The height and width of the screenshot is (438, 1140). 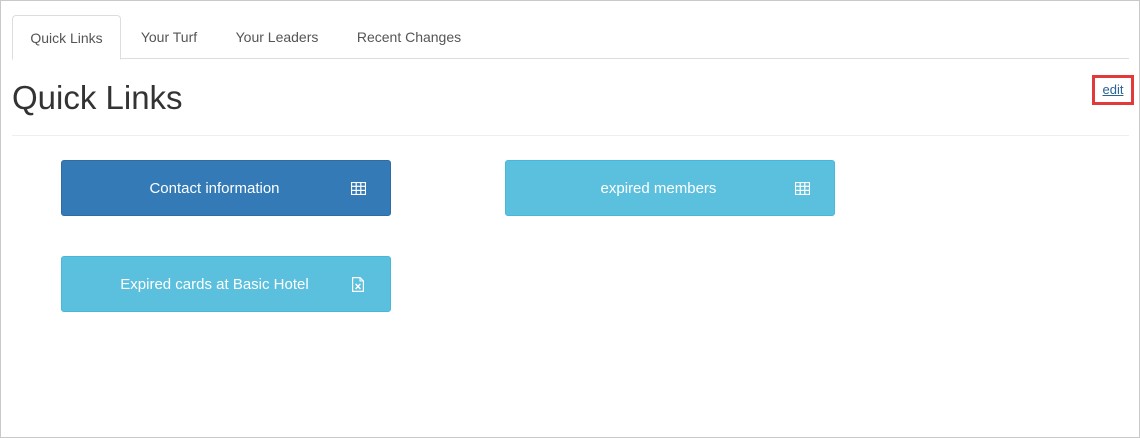 What do you see at coordinates (214, 284) in the screenshot?
I see `button-label: Expired cards at Basic Hotel` at bounding box center [214, 284].